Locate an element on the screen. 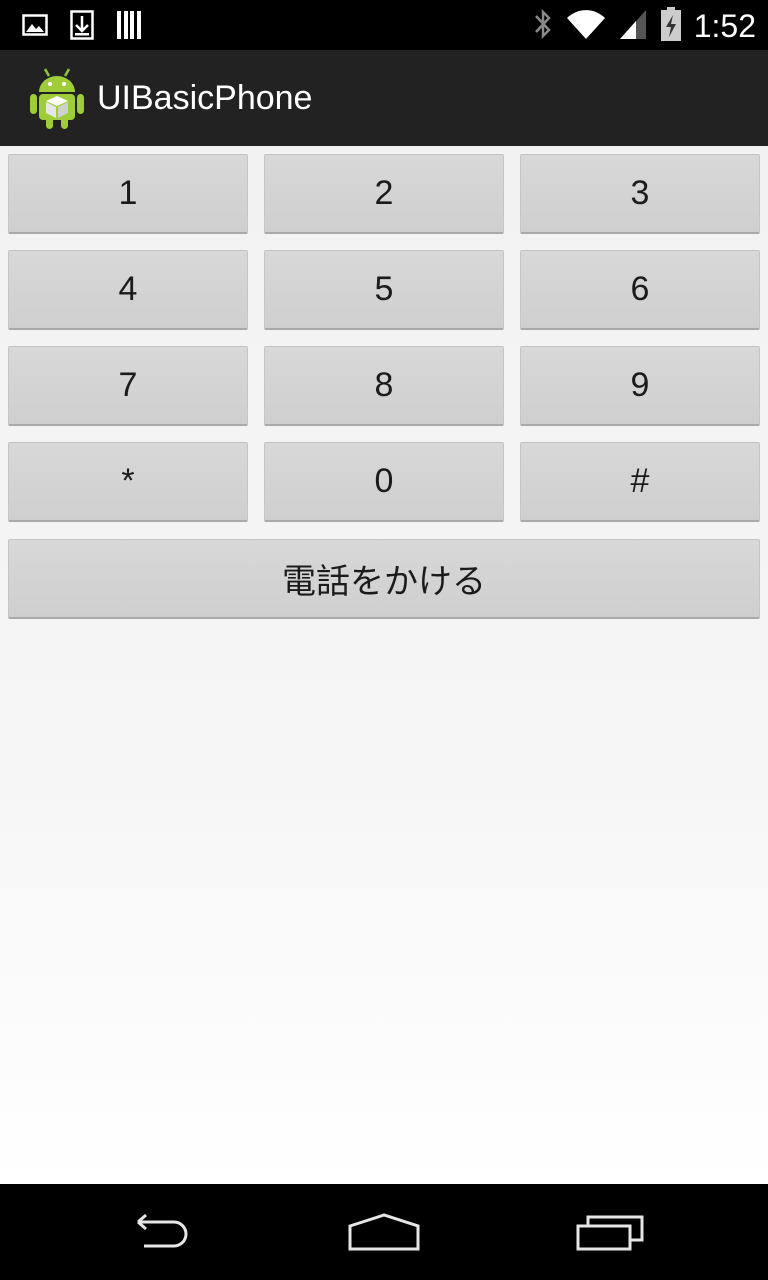 Image resolution: width=768 pixels, height=1280 pixels. home-icon is located at coordinates (384, 1234).